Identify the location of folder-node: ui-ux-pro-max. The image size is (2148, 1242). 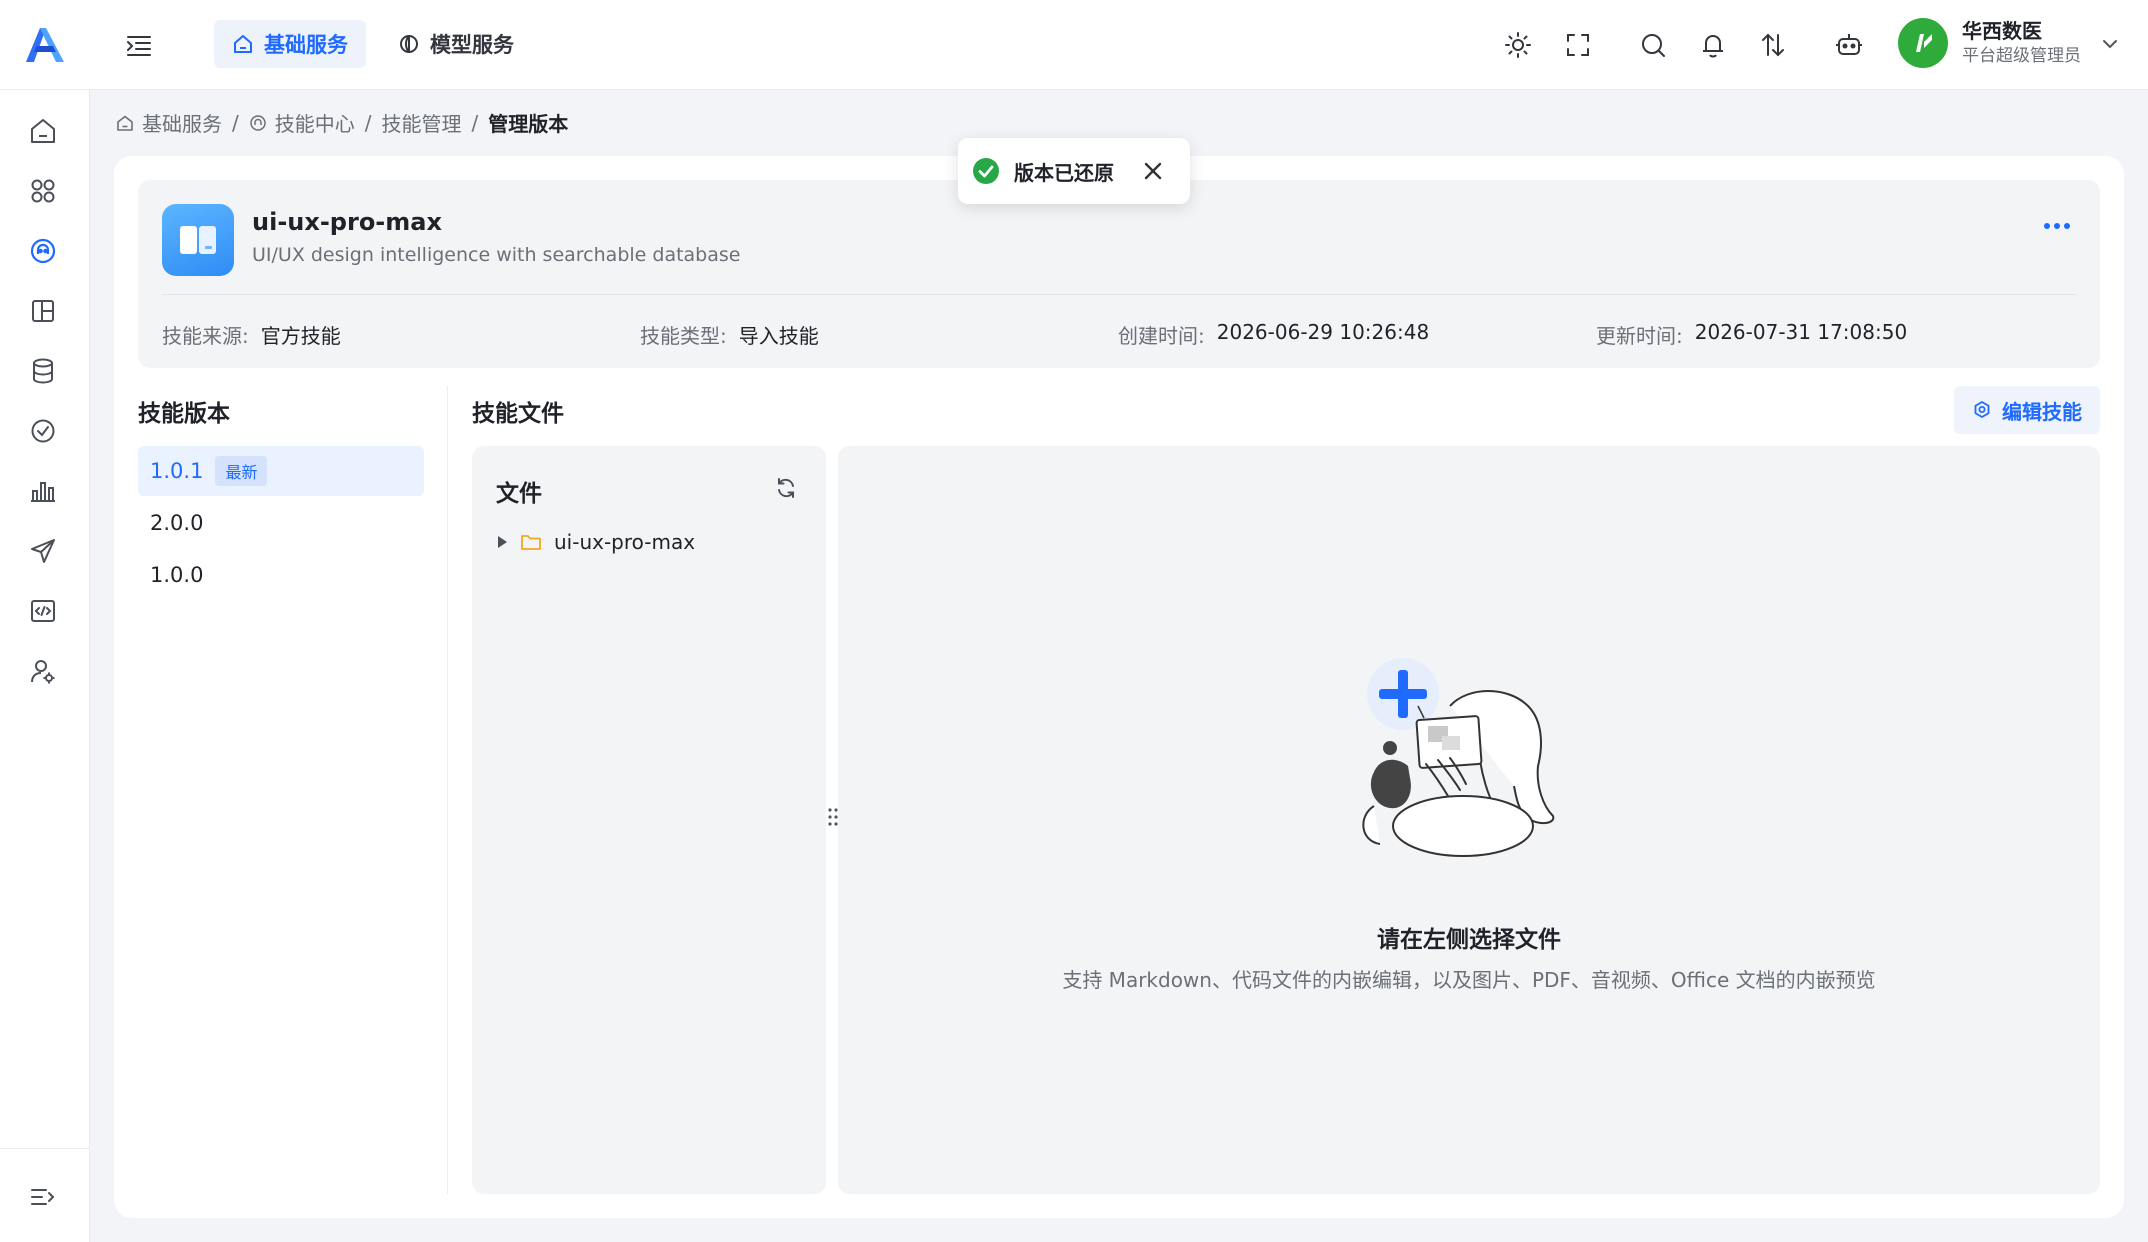
(595, 542).